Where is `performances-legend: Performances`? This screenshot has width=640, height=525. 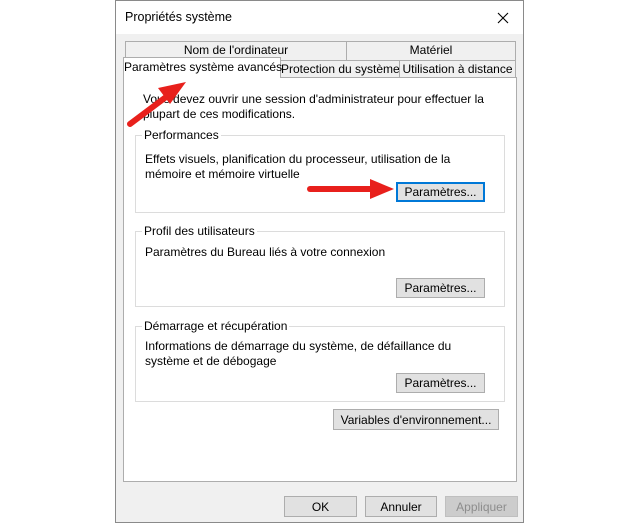
performances-legend: Performances is located at coordinates (181, 135).